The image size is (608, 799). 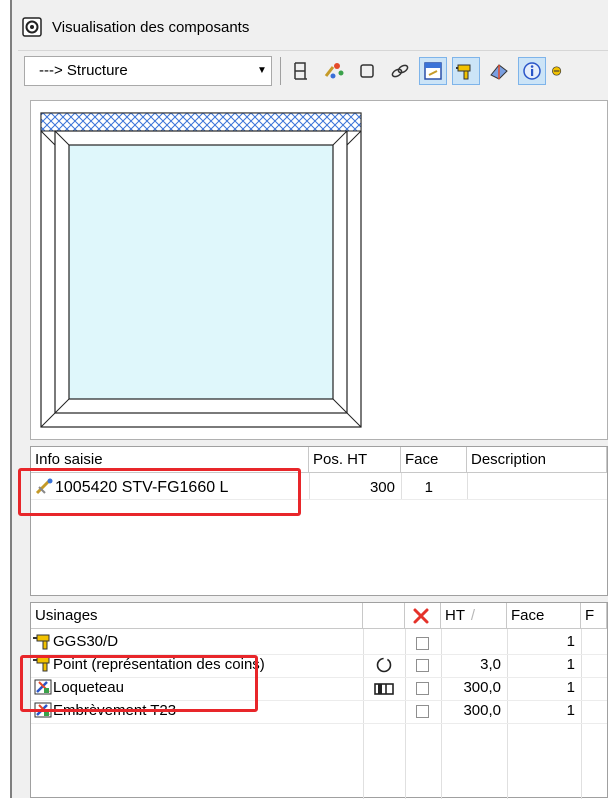 I want to click on more-tools-button, so click(x=558, y=71).